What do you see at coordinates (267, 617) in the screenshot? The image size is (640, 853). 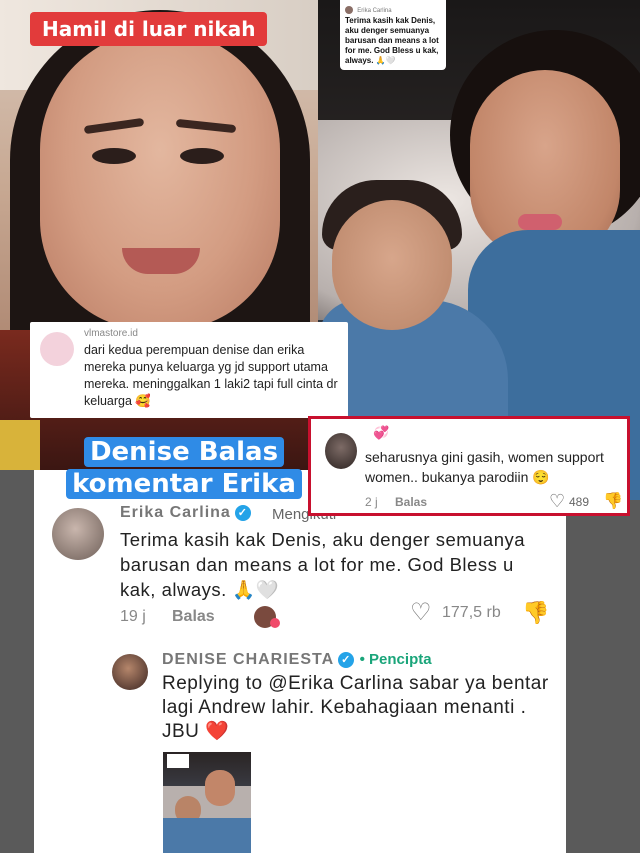 I see `creator-liked-avatar` at bounding box center [267, 617].